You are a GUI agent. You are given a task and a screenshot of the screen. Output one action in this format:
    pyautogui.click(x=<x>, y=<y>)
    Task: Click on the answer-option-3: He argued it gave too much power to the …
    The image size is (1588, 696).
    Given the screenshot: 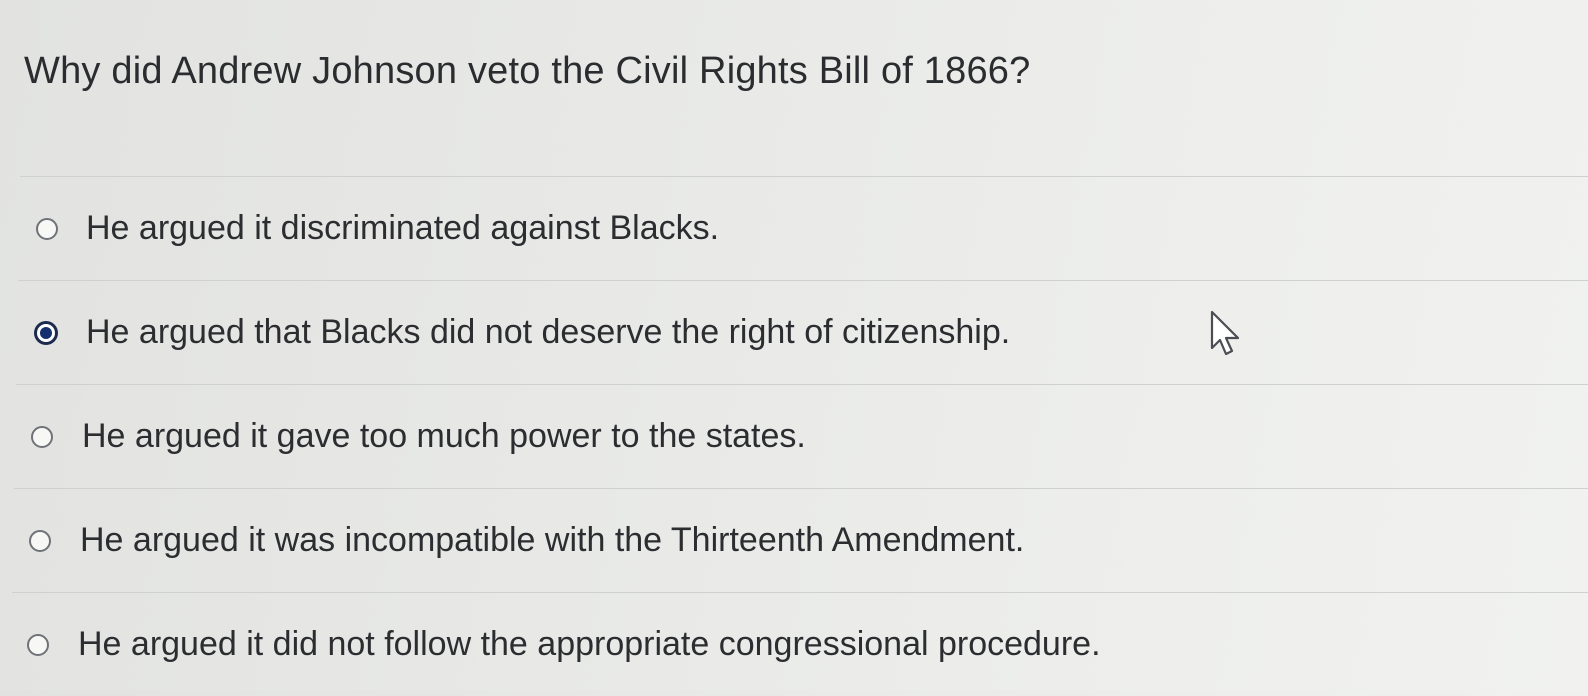 What is the action you would take?
    pyautogui.click(x=794, y=436)
    